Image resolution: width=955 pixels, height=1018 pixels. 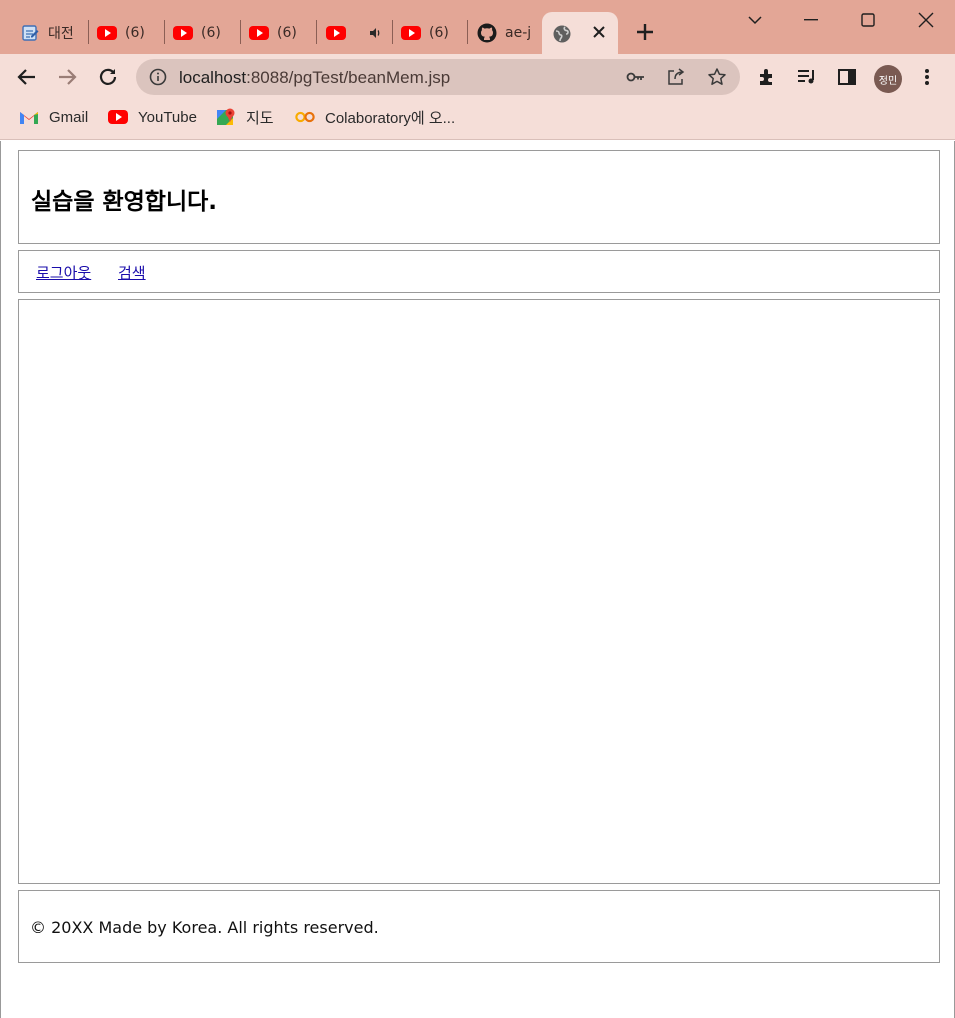 I want to click on share-icon, so click(x=676, y=77).